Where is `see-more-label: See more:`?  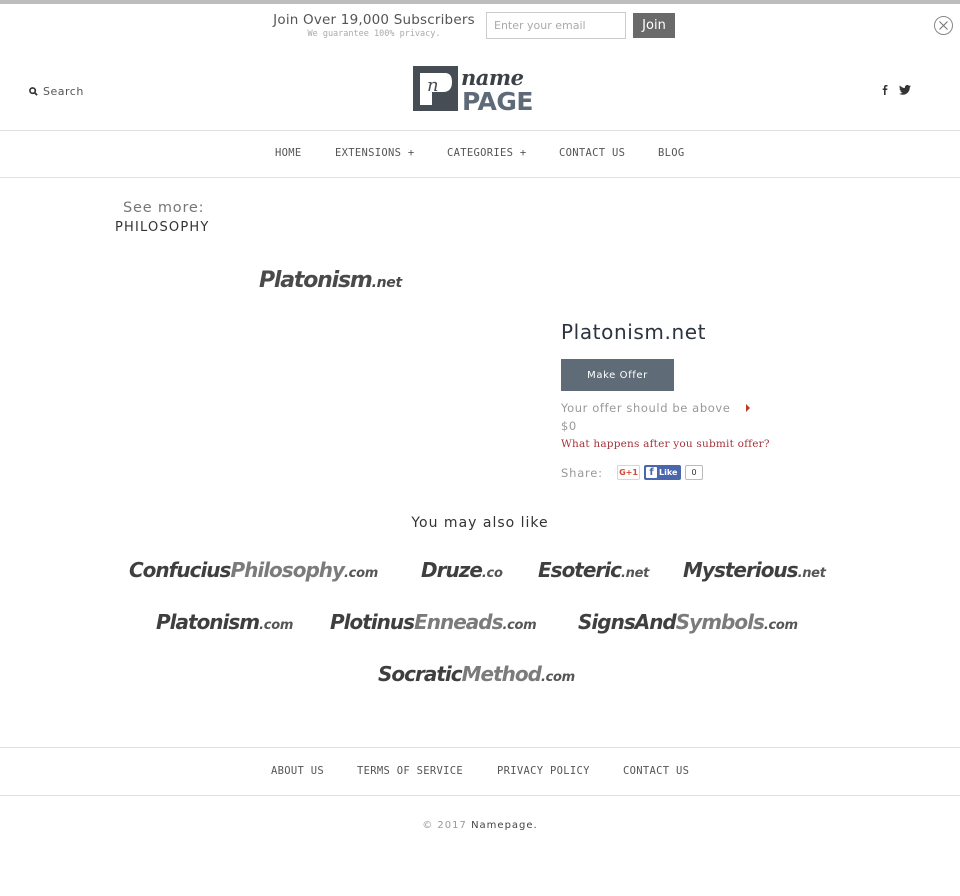 see-more-label: See more: is located at coordinates (164, 208).